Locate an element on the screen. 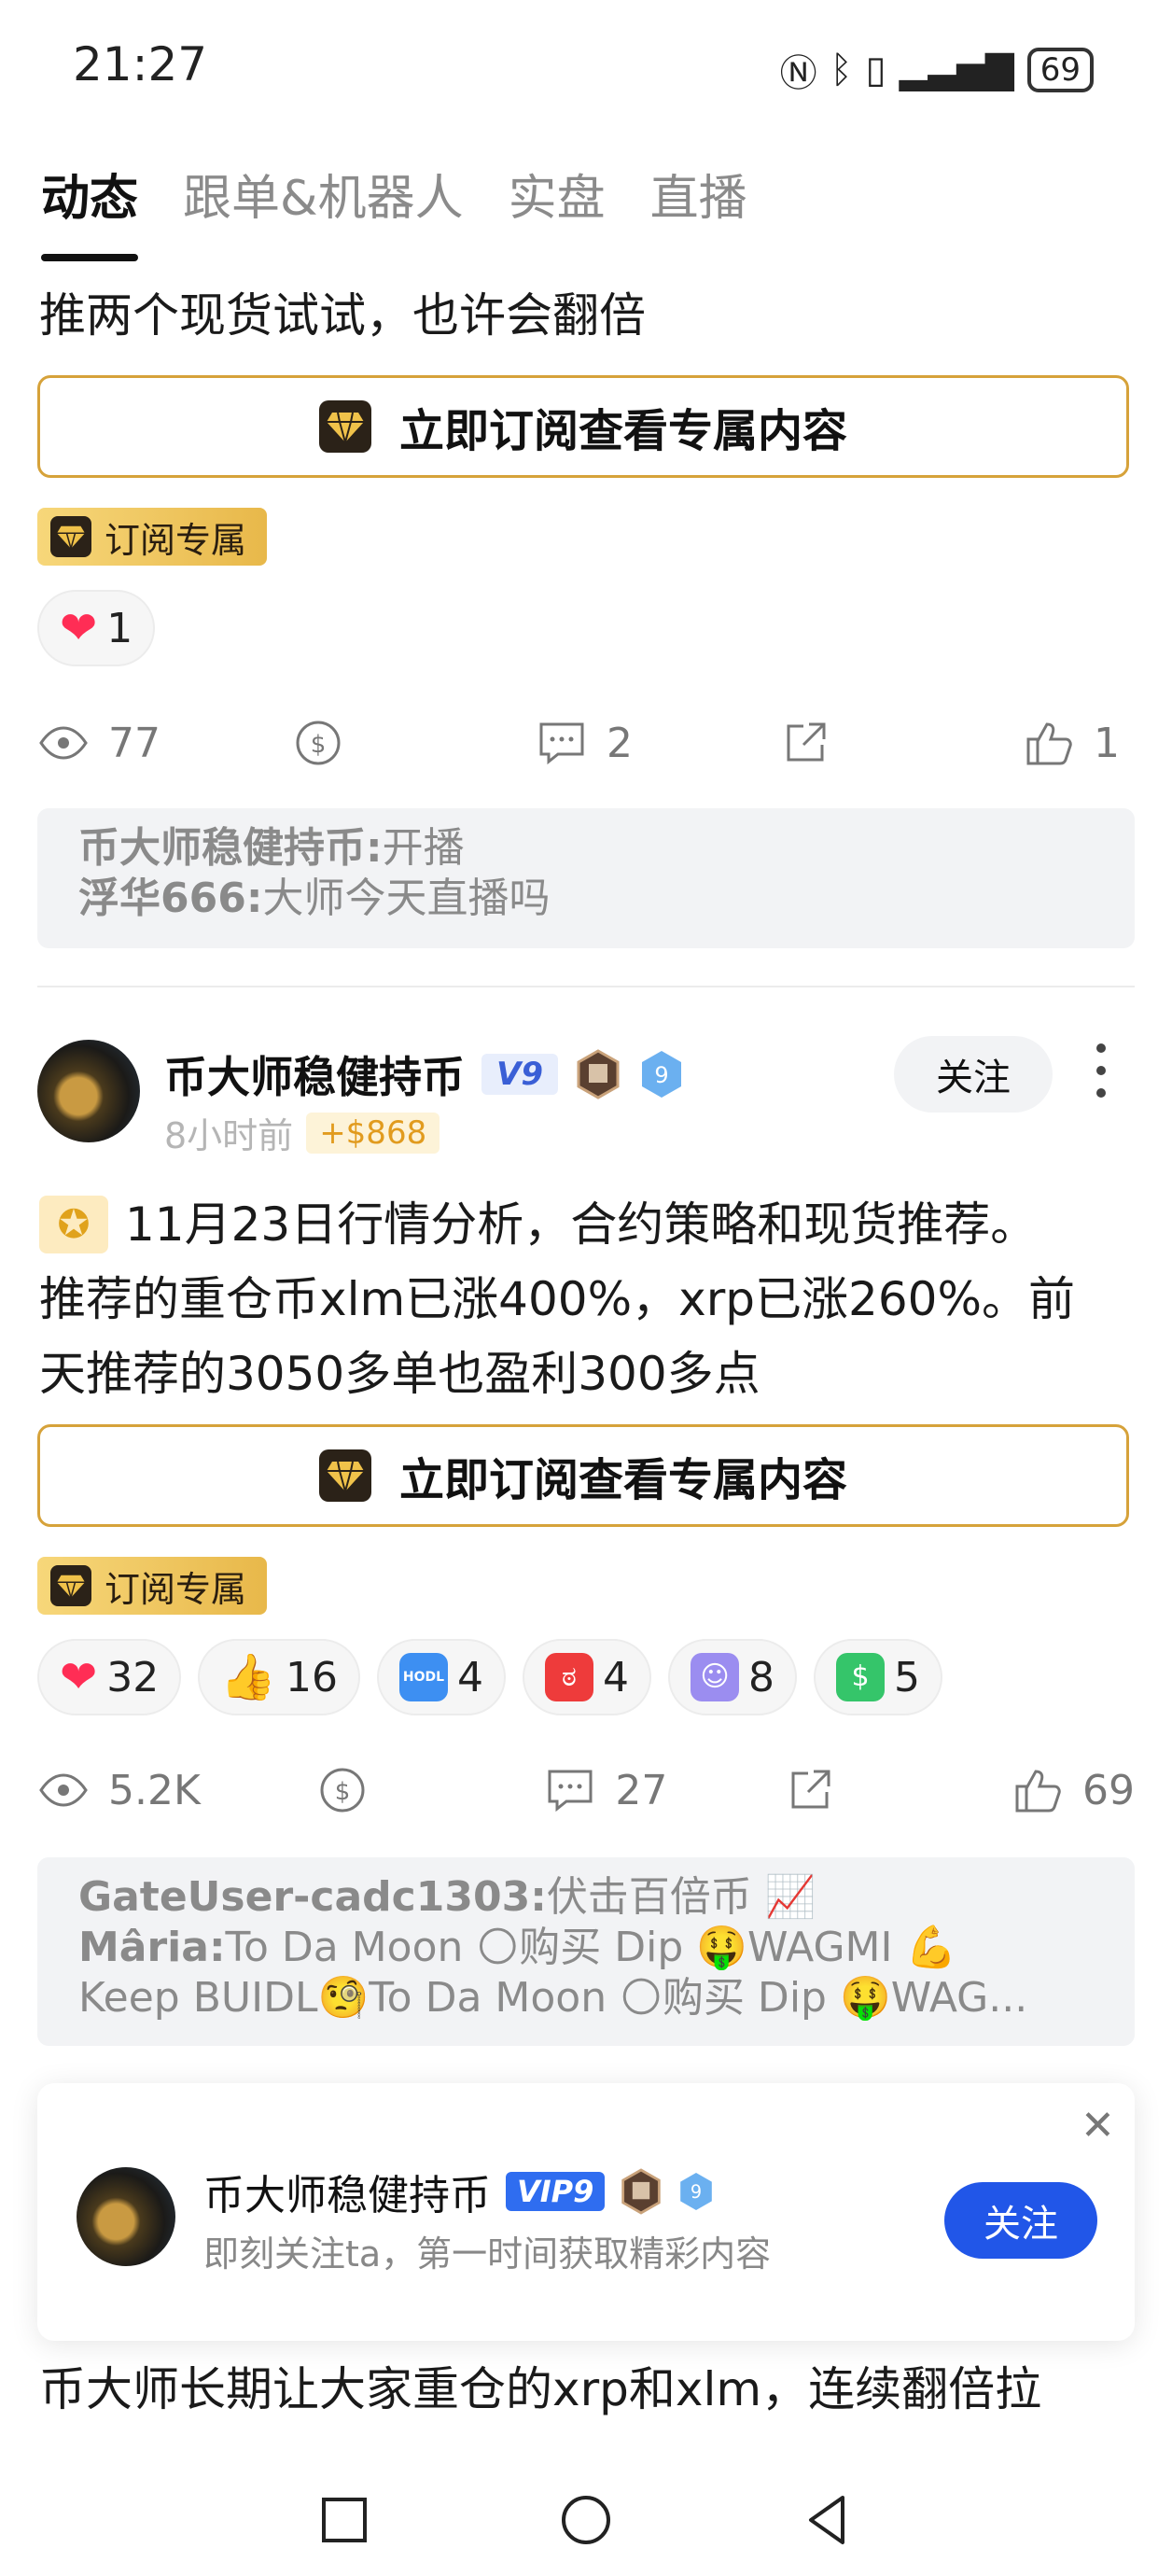  reaction-hodl: HODL 4 is located at coordinates (441, 1677).